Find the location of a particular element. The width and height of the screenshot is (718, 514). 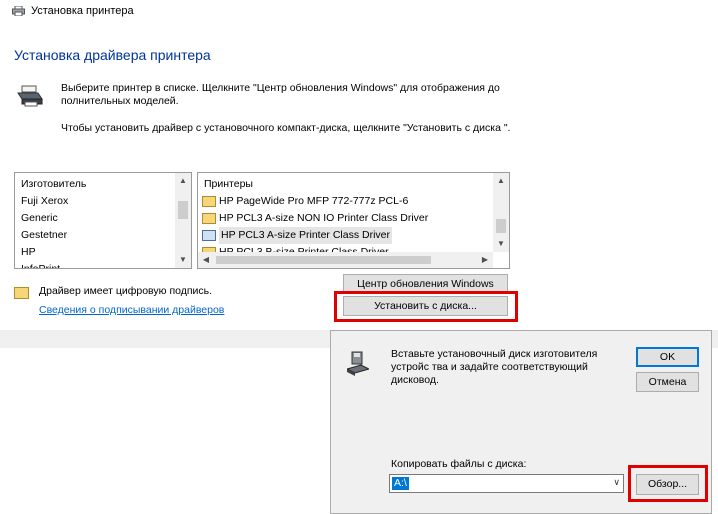

window-title: Установка принтера is located at coordinates (82, 11).